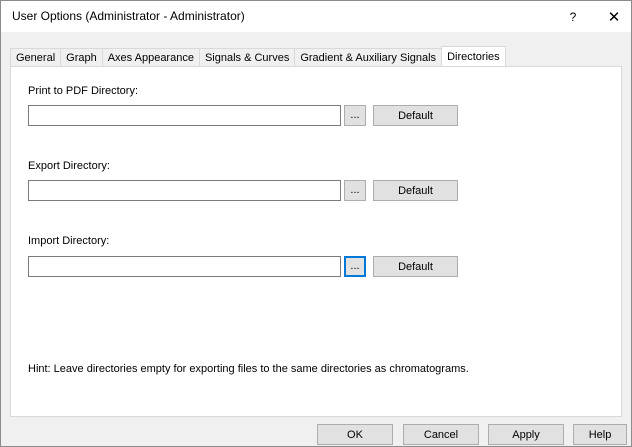  What do you see at coordinates (415, 190) in the screenshot?
I see `export-default-button: Default` at bounding box center [415, 190].